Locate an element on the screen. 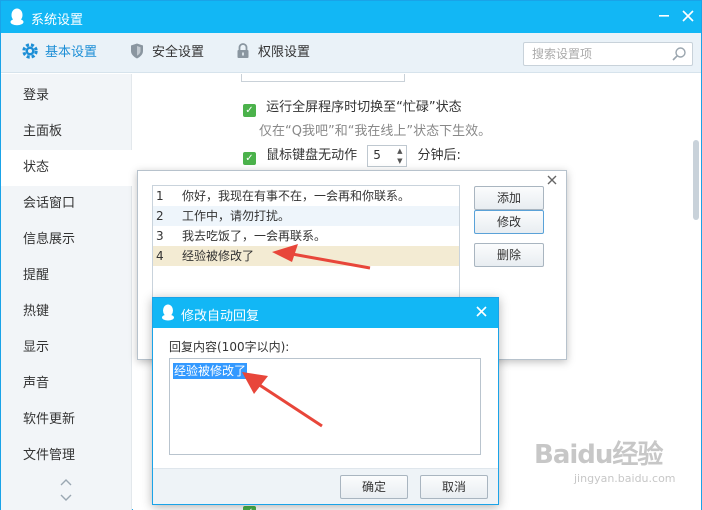 The width and height of the screenshot is (702, 510). sidebar-item-display: 显示 is located at coordinates (66, 348).